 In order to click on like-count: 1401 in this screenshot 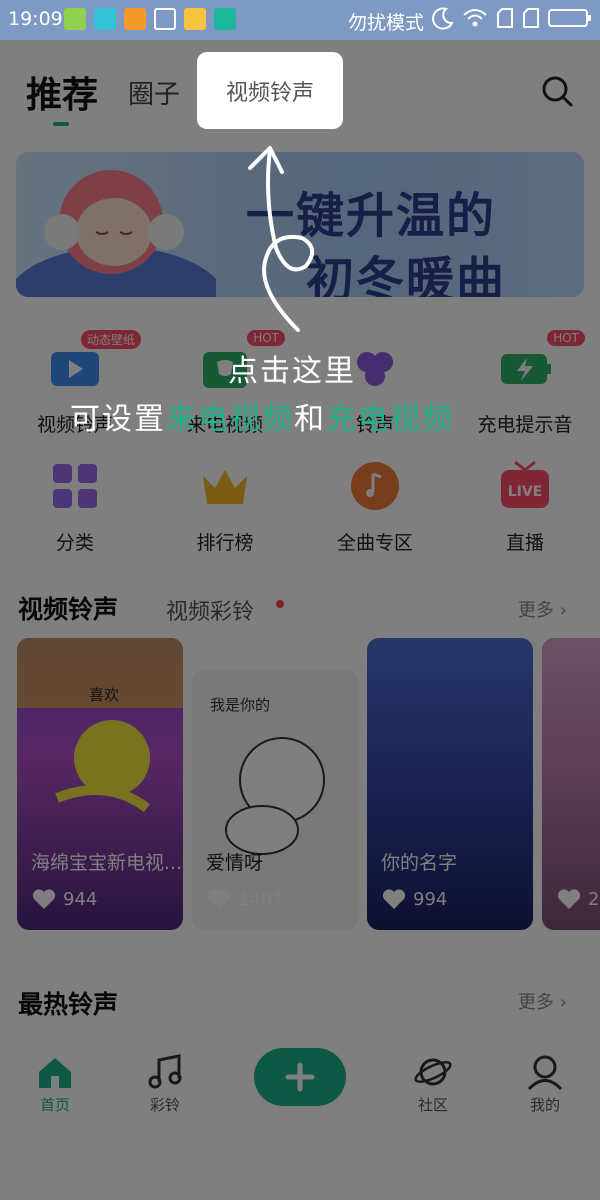, I will do `click(261, 899)`.